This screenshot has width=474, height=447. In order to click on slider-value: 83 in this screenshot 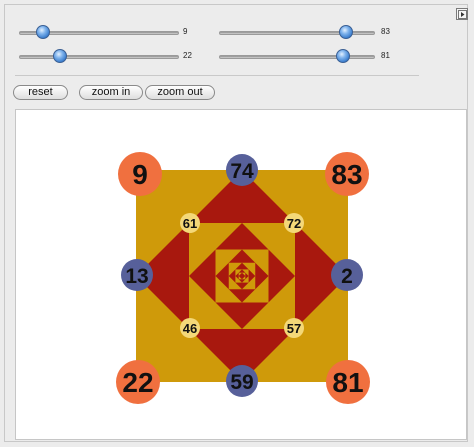, I will do `click(385, 31)`.